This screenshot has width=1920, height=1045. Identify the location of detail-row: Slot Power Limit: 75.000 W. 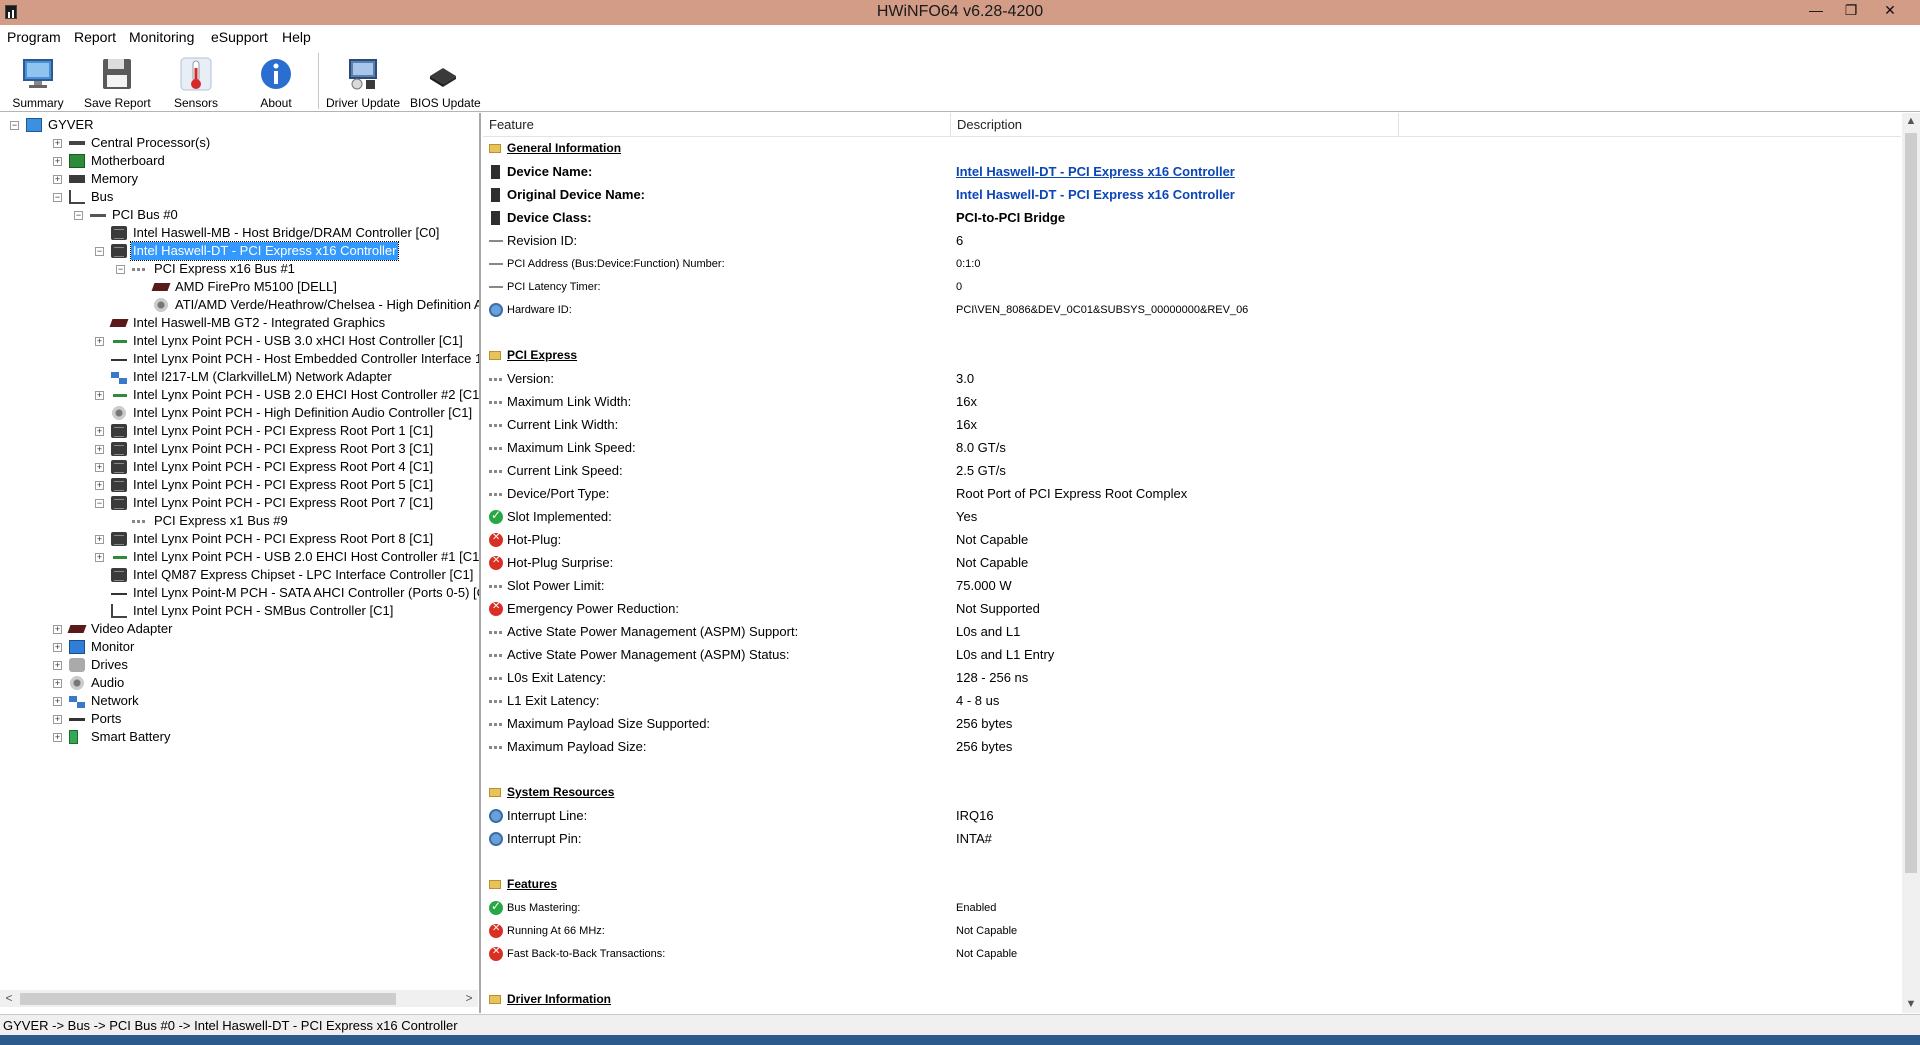
(1192, 586).